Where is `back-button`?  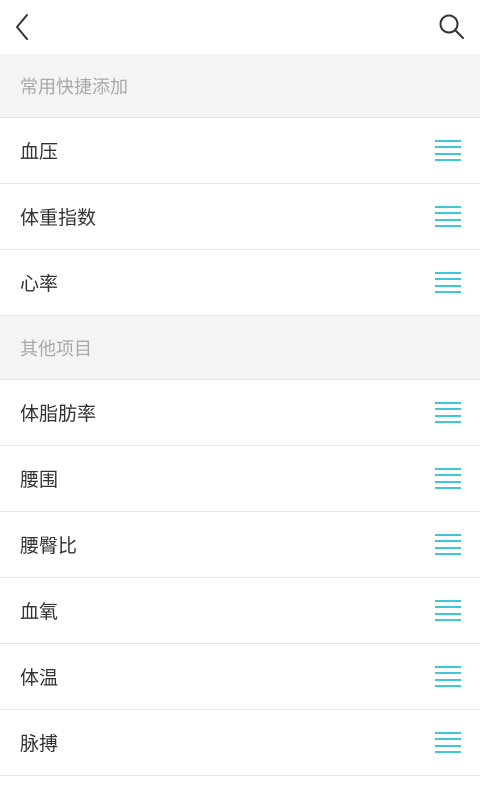 back-button is located at coordinates (24, 27).